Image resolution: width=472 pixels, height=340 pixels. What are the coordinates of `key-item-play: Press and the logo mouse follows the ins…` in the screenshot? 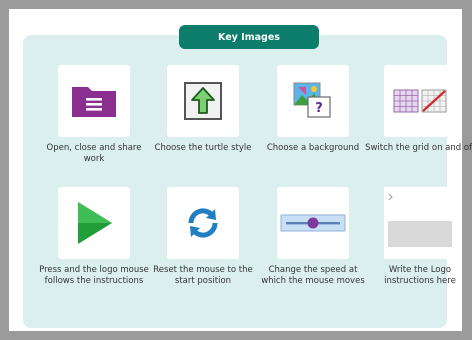 It's located at (94, 237).